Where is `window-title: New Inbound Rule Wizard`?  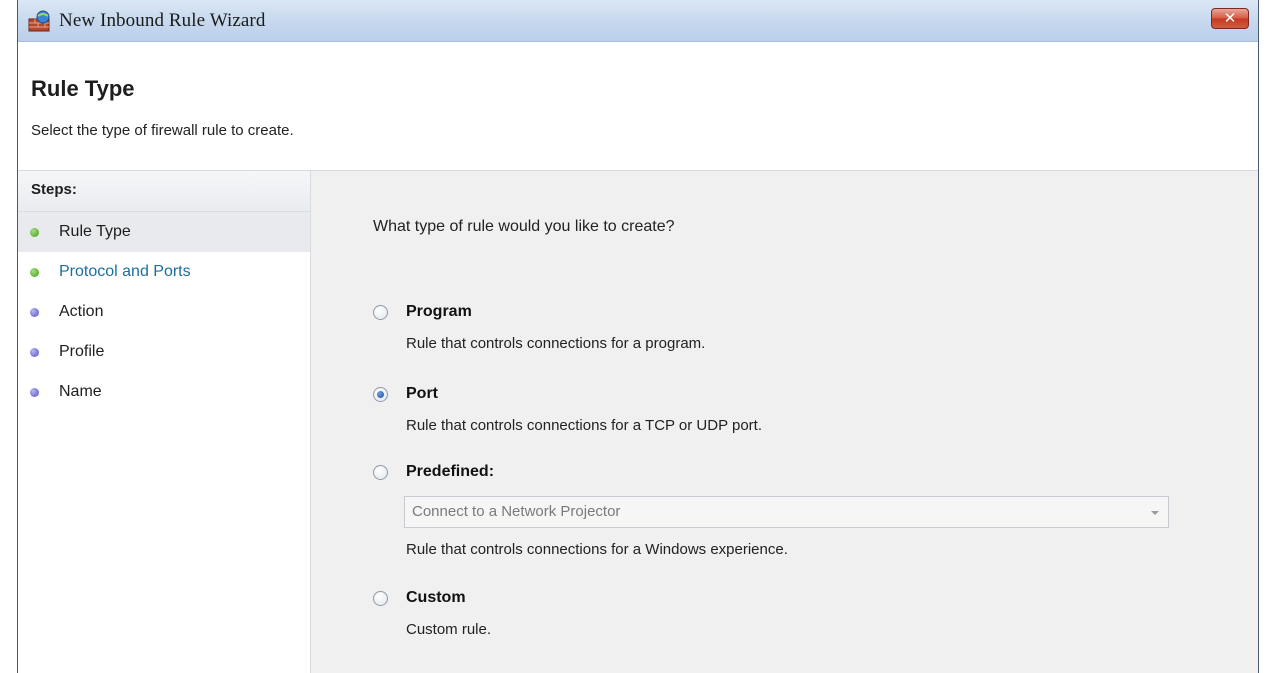 window-title: New Inbound Rule Wizard is located at coordinates (162, 20).